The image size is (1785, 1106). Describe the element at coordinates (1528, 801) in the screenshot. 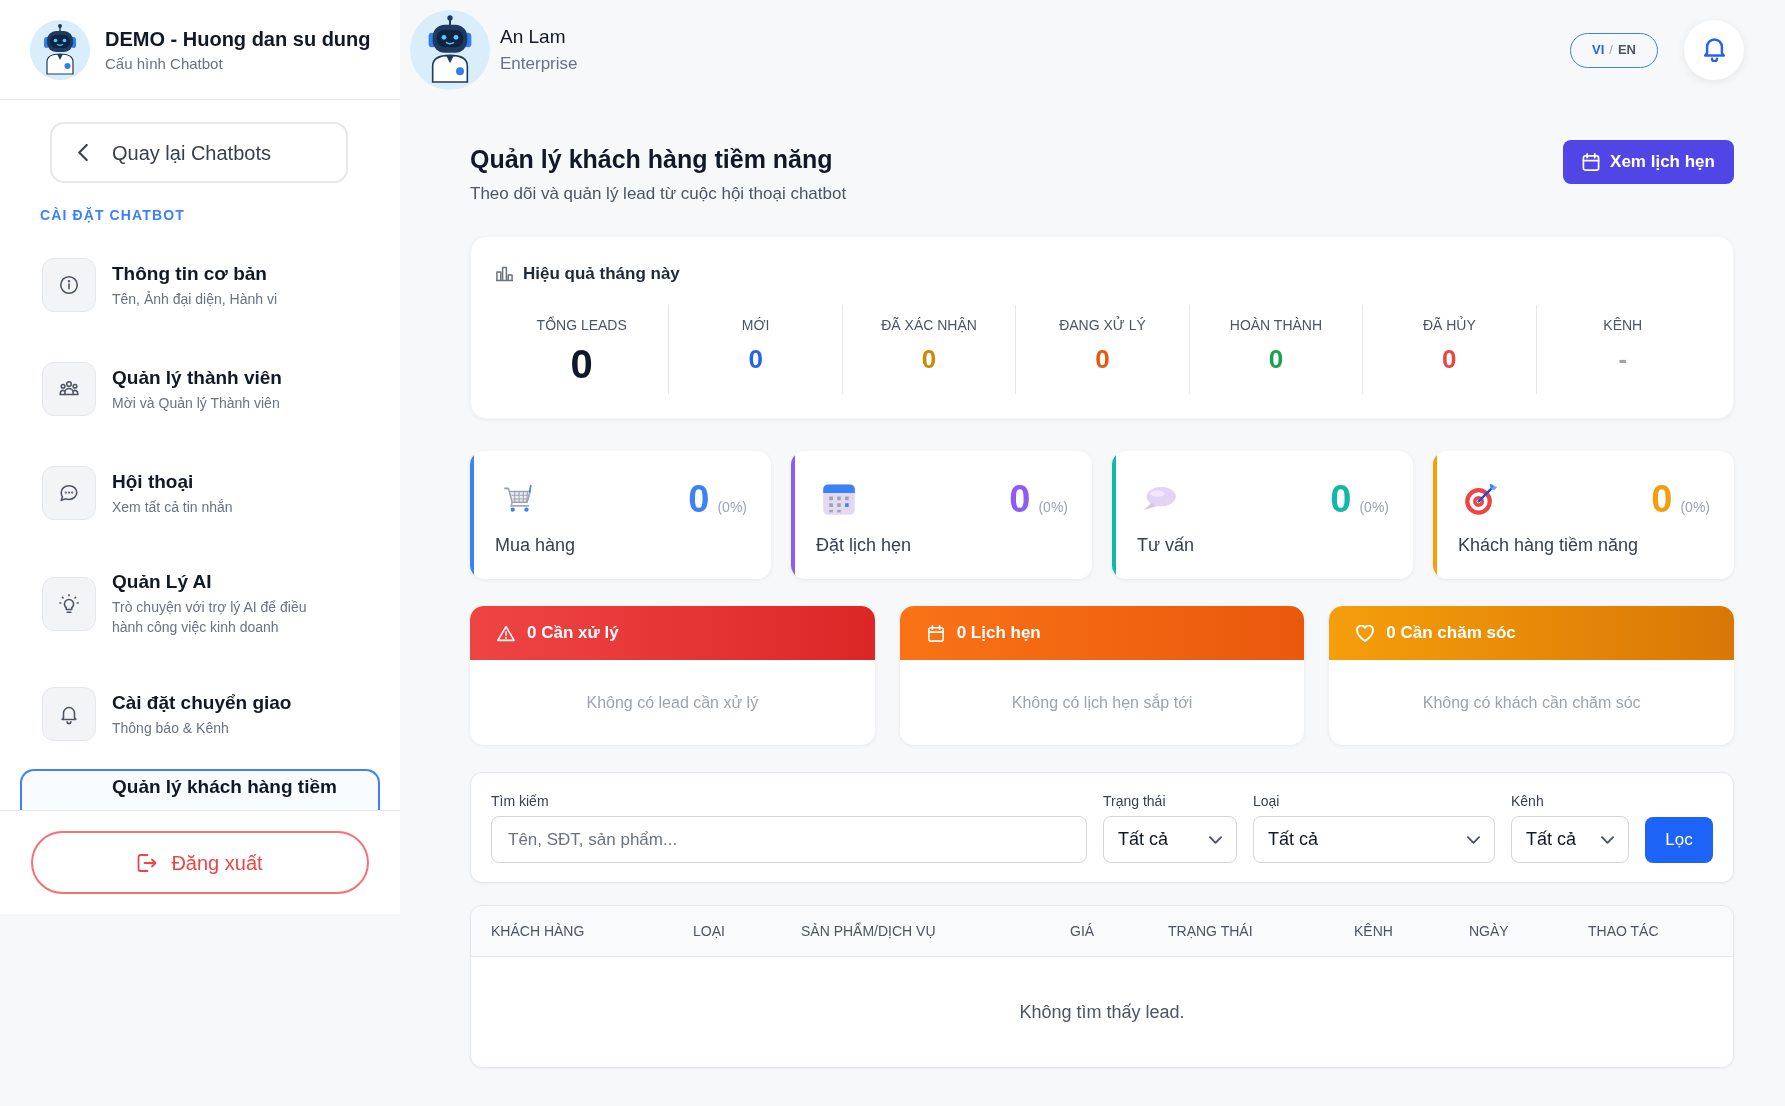

I see `filter-label: Kênh` at that location.